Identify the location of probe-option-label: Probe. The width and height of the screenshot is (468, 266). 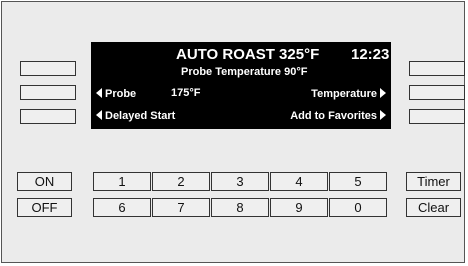
(121, 94).